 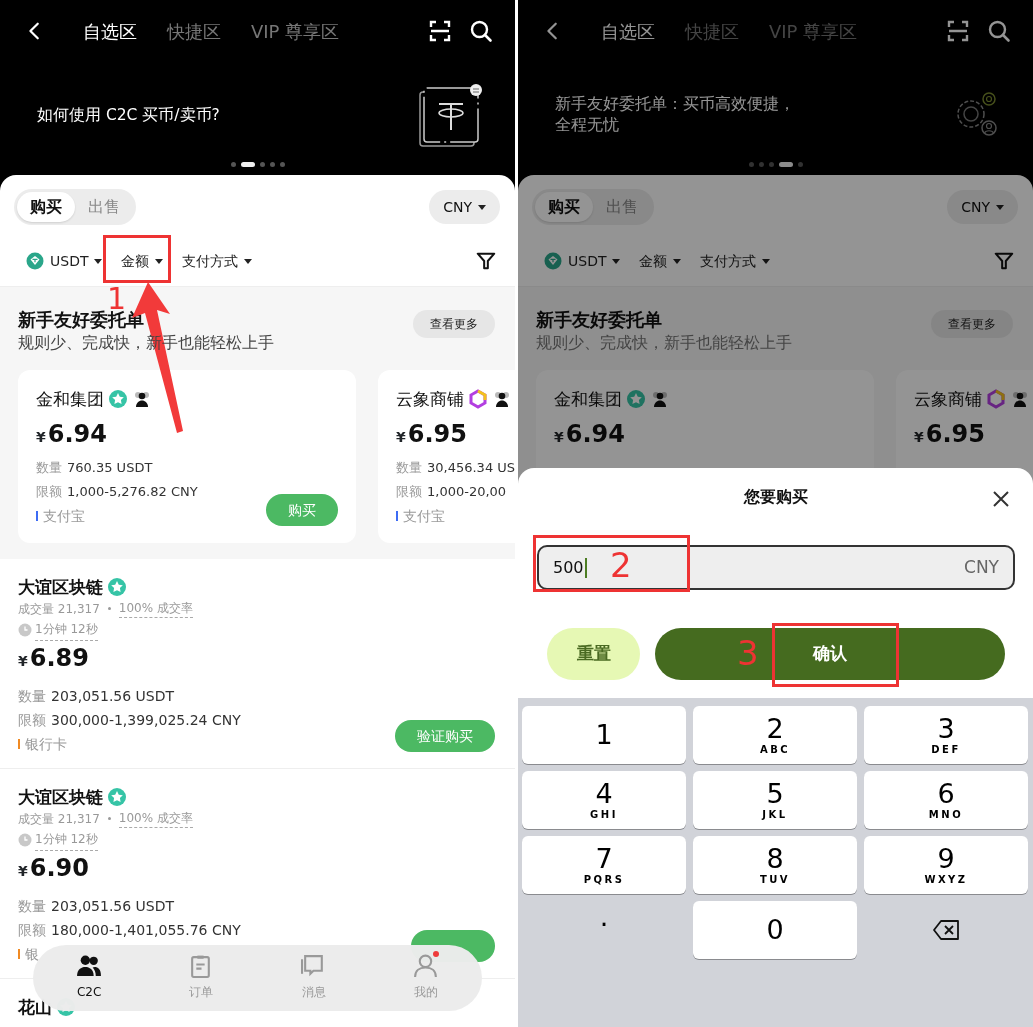 I want to click on keypad-key: ., so click(x=604, y=930).